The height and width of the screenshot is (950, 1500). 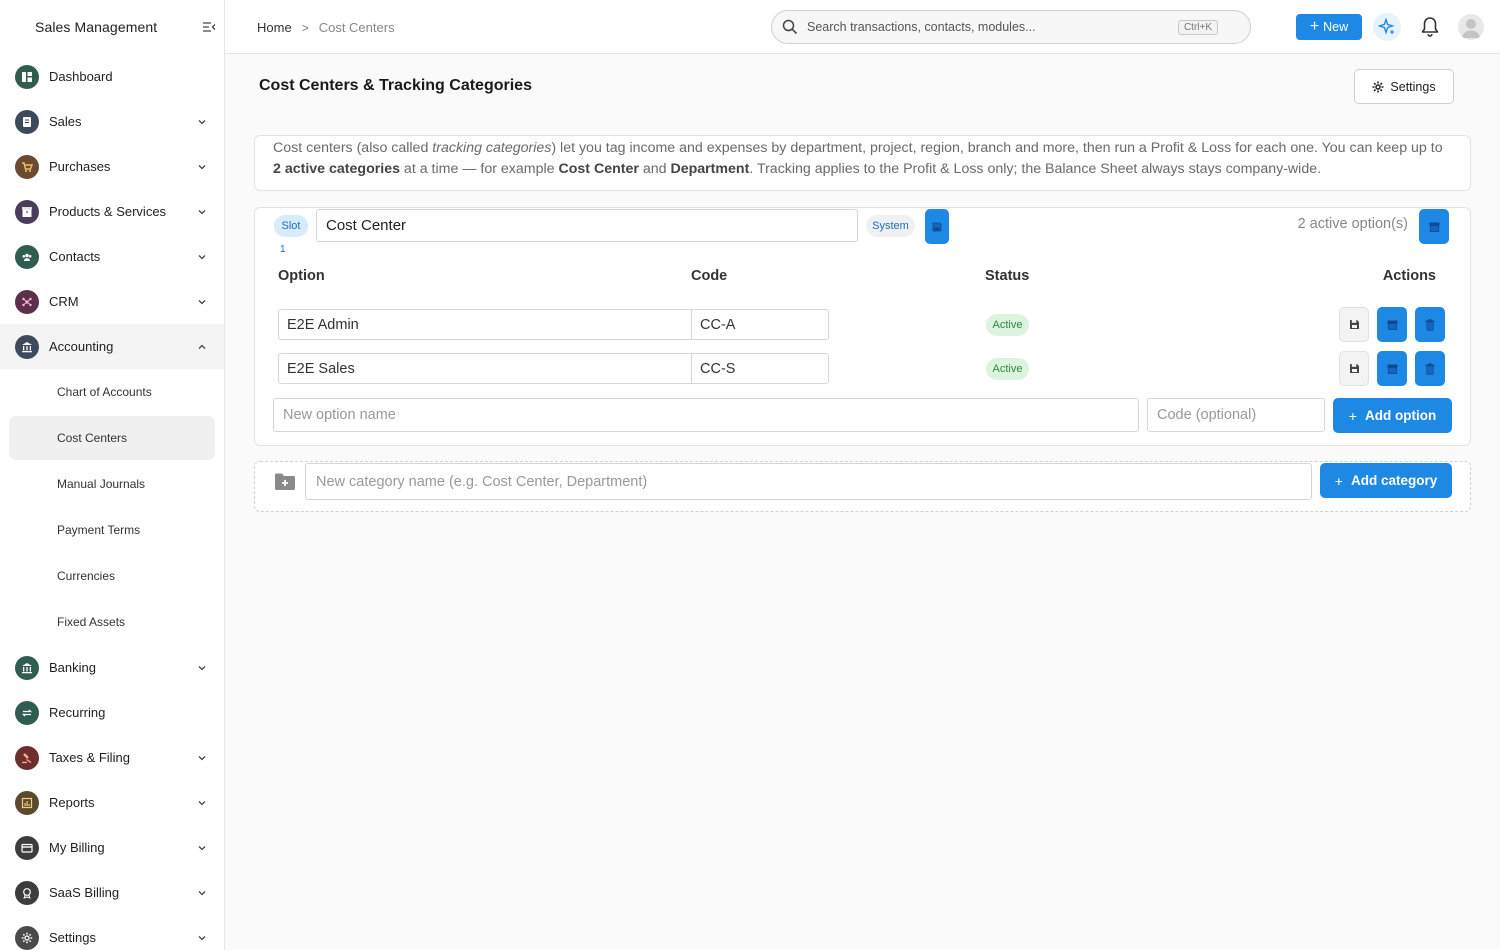 I want to click on sidebar-item-accounting: Accounting, so click(x=112, y=346).